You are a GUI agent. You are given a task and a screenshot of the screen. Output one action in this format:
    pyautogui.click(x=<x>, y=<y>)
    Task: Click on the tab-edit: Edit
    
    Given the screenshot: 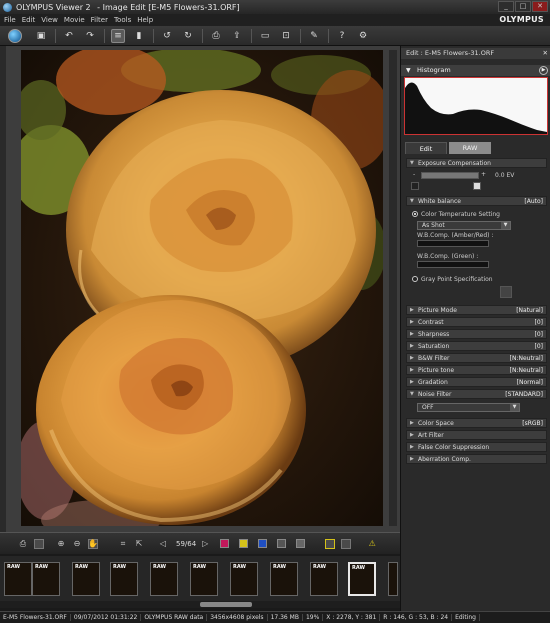 What is the action you would take?
    pyautogui.click(x=426, y=148)
    